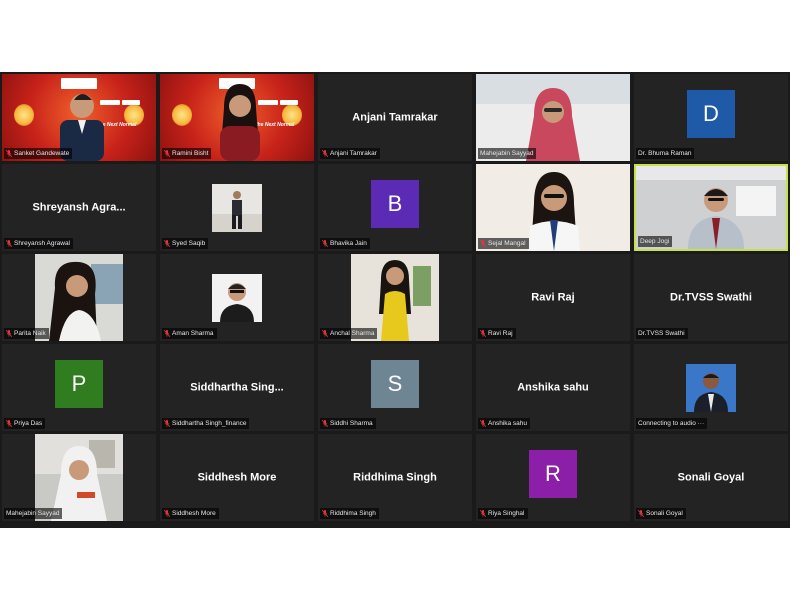 The height and width of the screenshot is (600, 800). I want to click on participant-name: Parita Naik, so click(30, 333).